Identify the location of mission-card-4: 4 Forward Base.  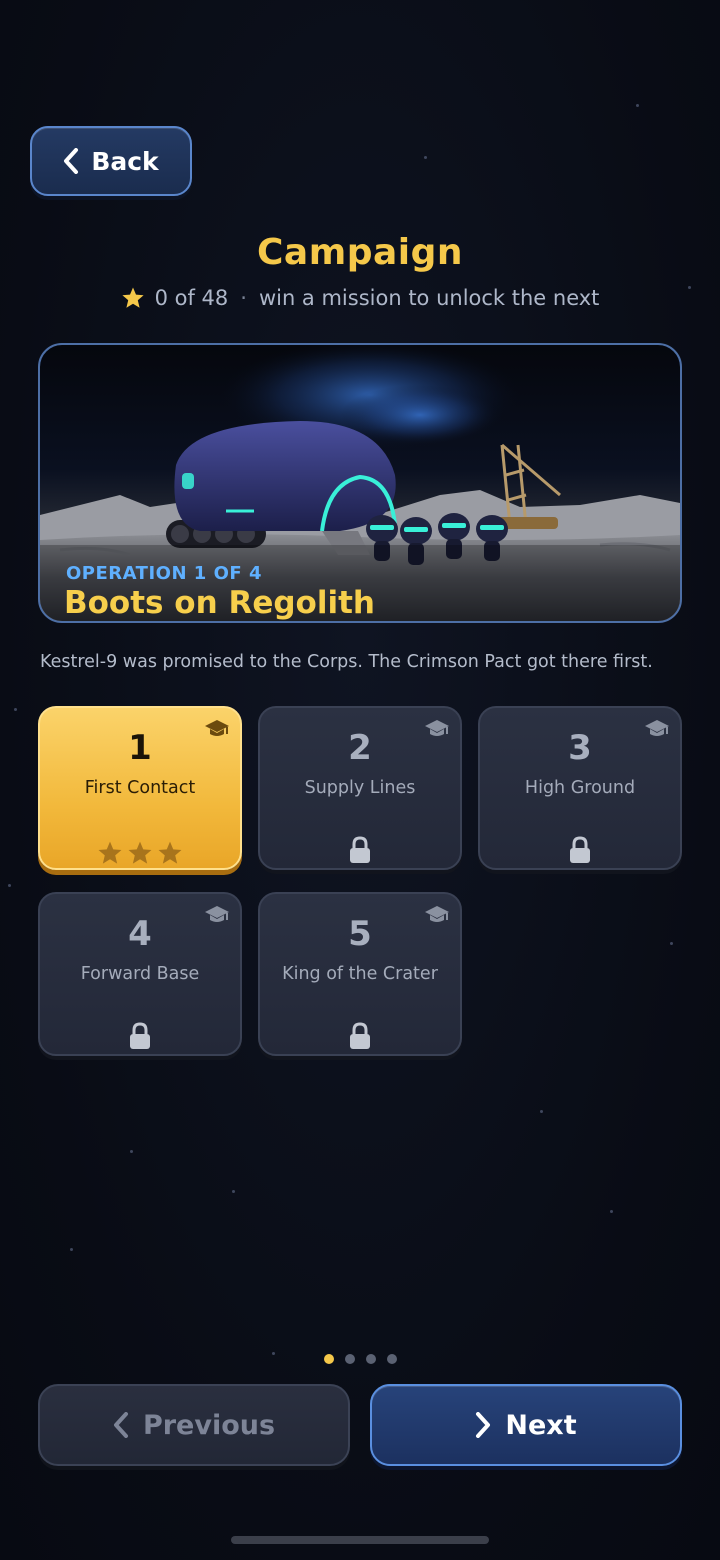
(140, 974).